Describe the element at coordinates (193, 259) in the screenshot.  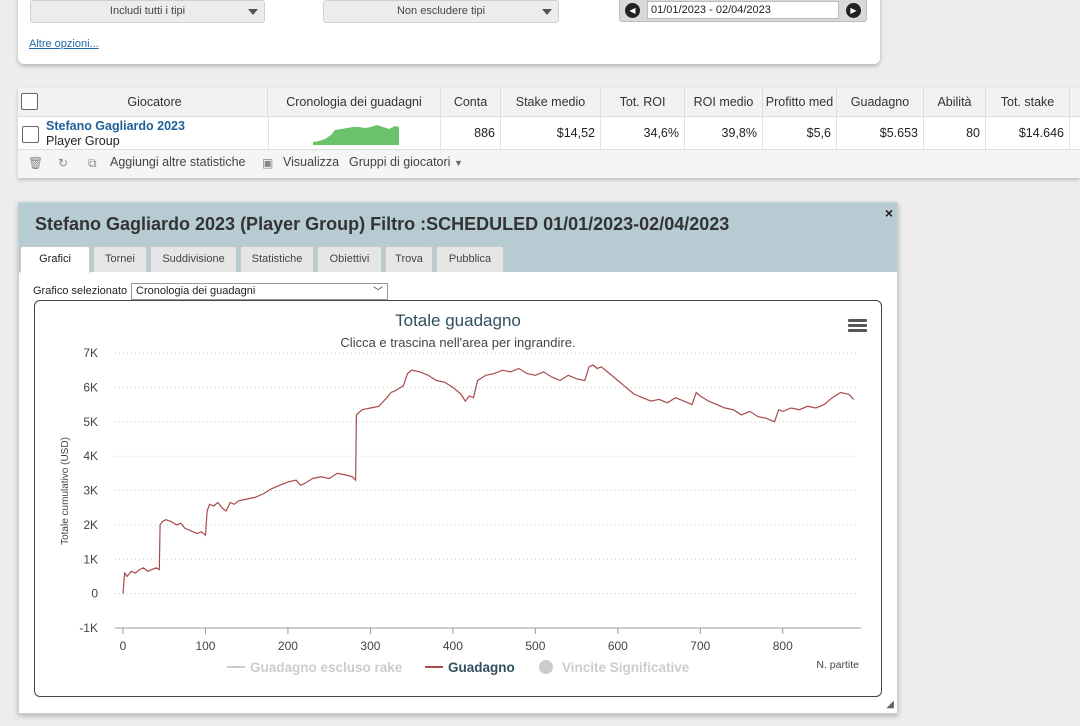
I see `tab-suddivisione: Suddivisione` at that location.